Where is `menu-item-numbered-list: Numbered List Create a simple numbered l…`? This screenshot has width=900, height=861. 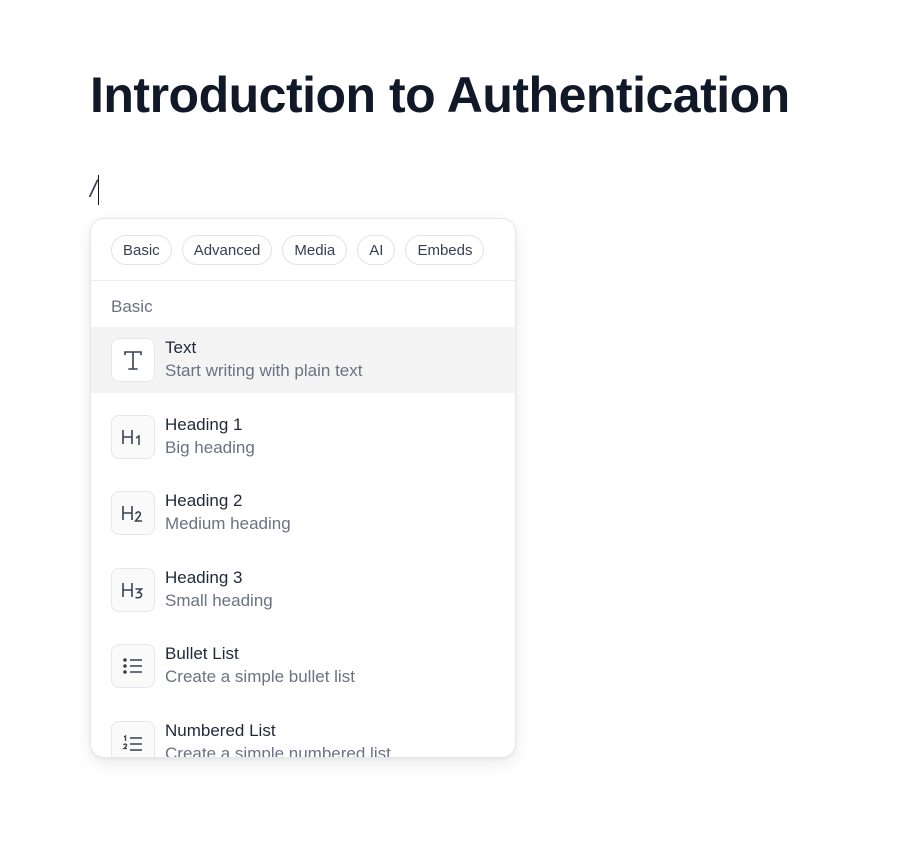
menu-item-numbered-list: Numbered List Create a simple numbered l… is located at coordinates (303, 734).